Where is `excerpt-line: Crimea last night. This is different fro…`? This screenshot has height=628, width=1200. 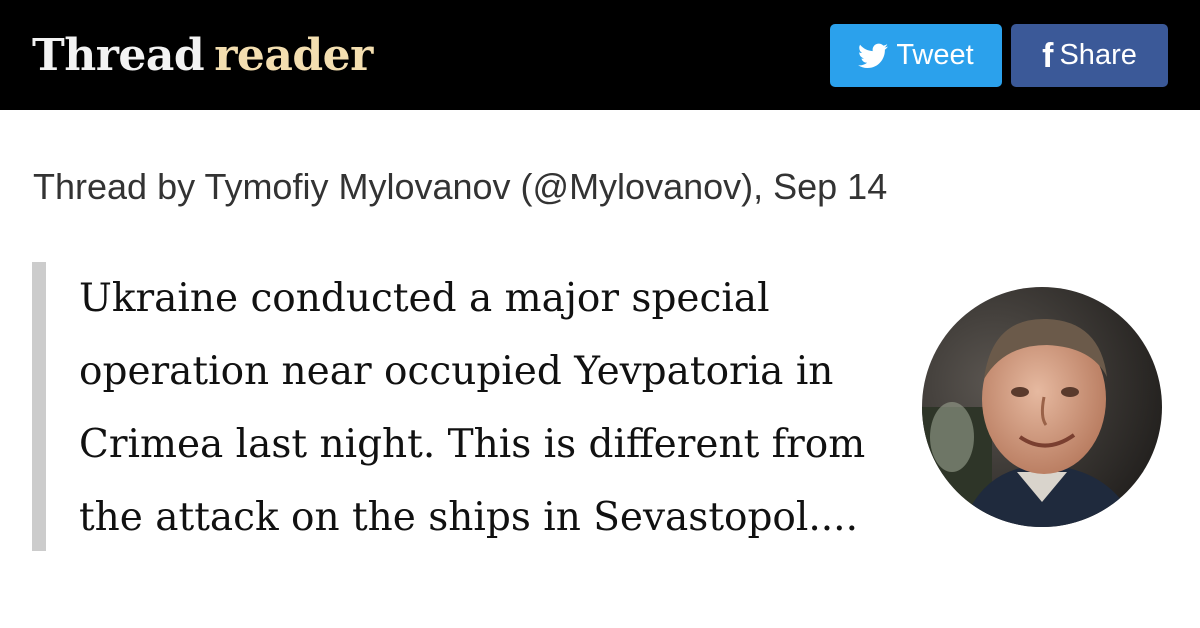 excerpt-line: Crimea last night. This is different fro… is located at coordinates (472, 444).